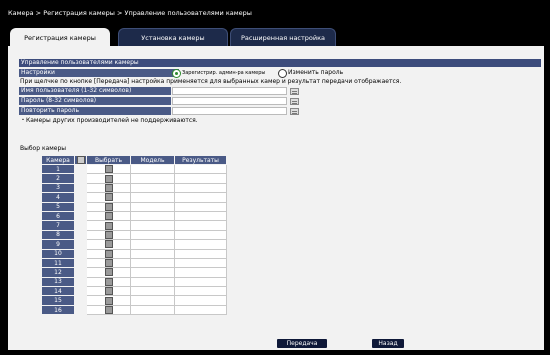 This screenshot has height=355, width=550. I want to click on table-row: 3, so click(134, 188).